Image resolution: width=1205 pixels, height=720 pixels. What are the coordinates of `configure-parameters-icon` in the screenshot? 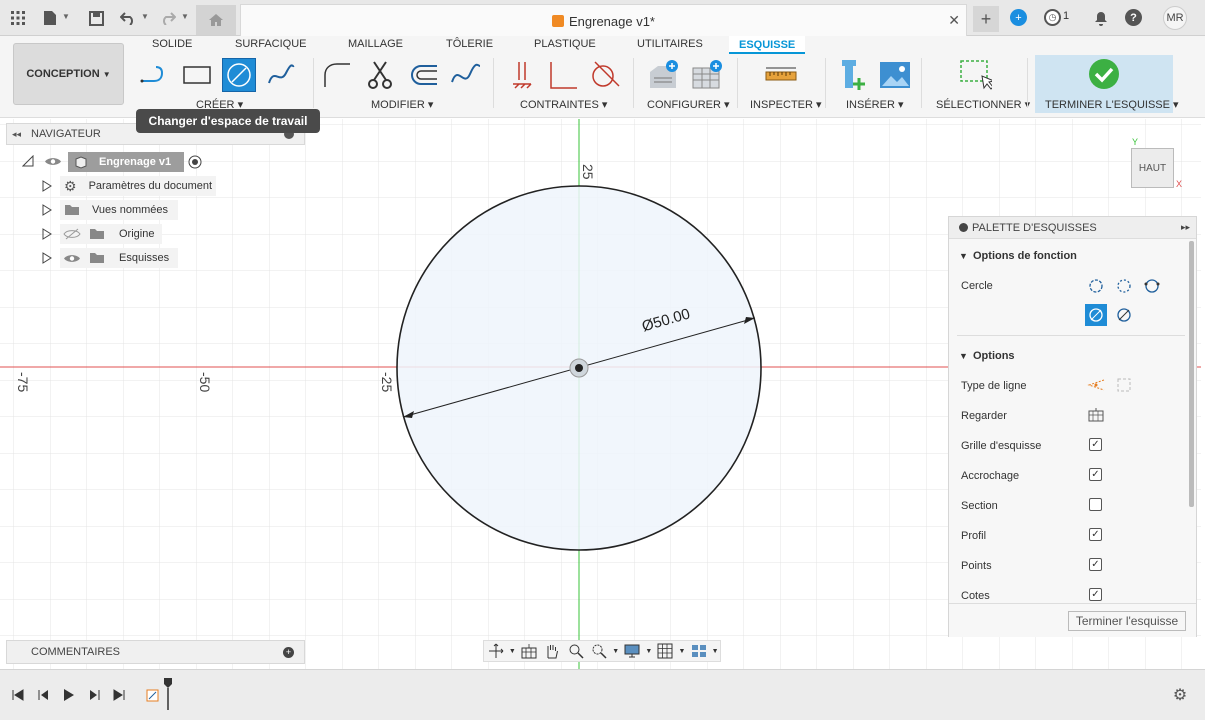 It's located at (663, 75).